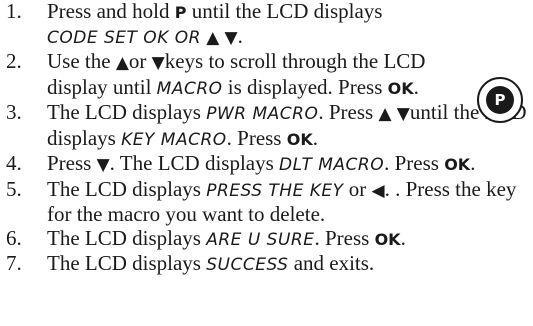 The height and width of the screenshot is (326, 533). What do you see at coordinates (332, 165) in the screenshot?
I see `lcd-dlt-macro: DLT MACRO` at bounding box center [332, 165].